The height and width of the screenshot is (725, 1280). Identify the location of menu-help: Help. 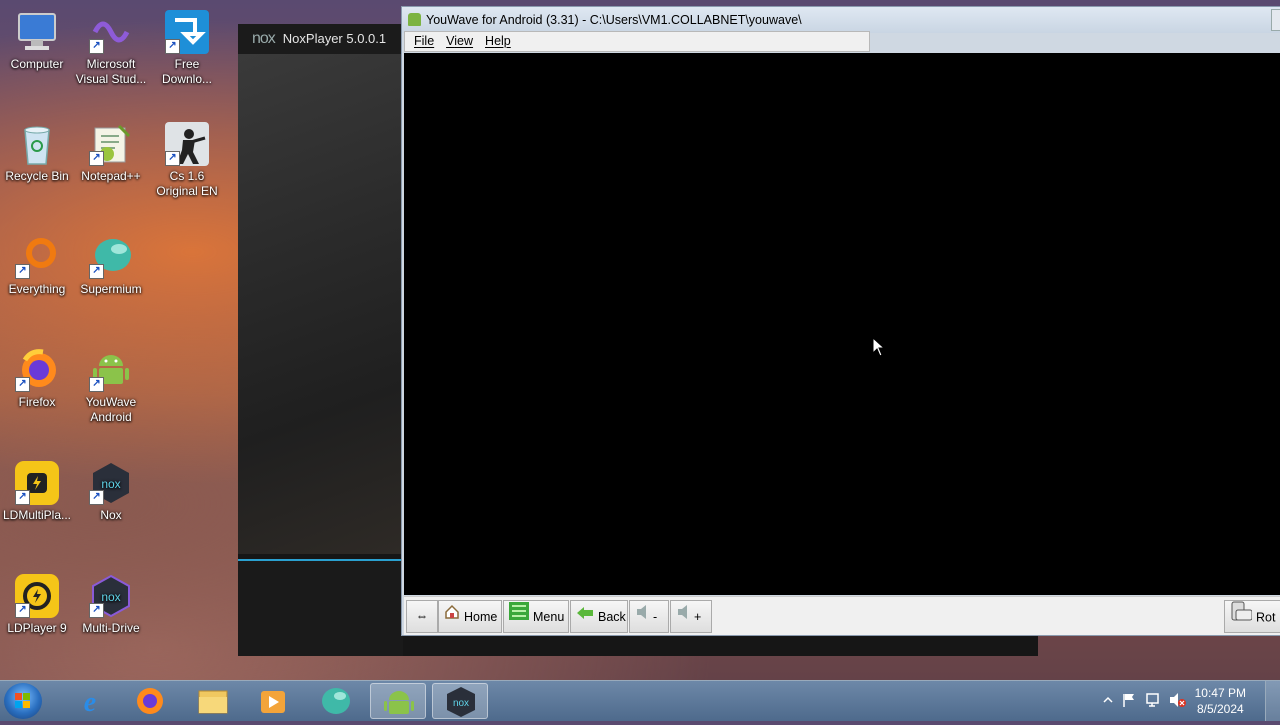
(498, 41).